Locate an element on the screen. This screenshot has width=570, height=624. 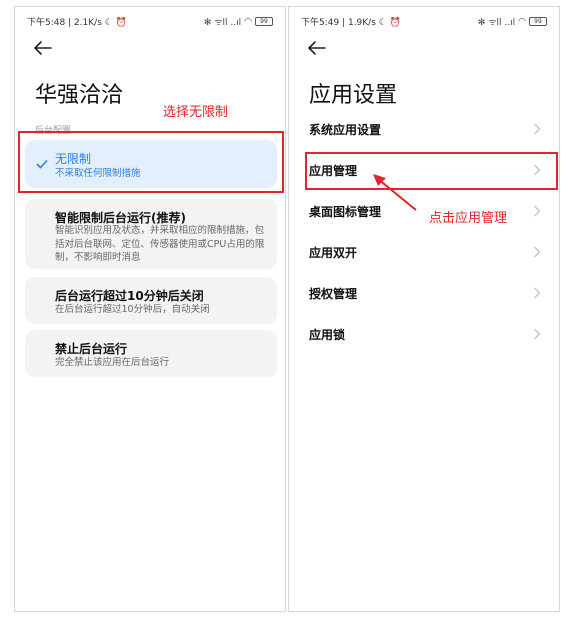
option-title: 禁止后台运行 is located at coordinates (91, 349).